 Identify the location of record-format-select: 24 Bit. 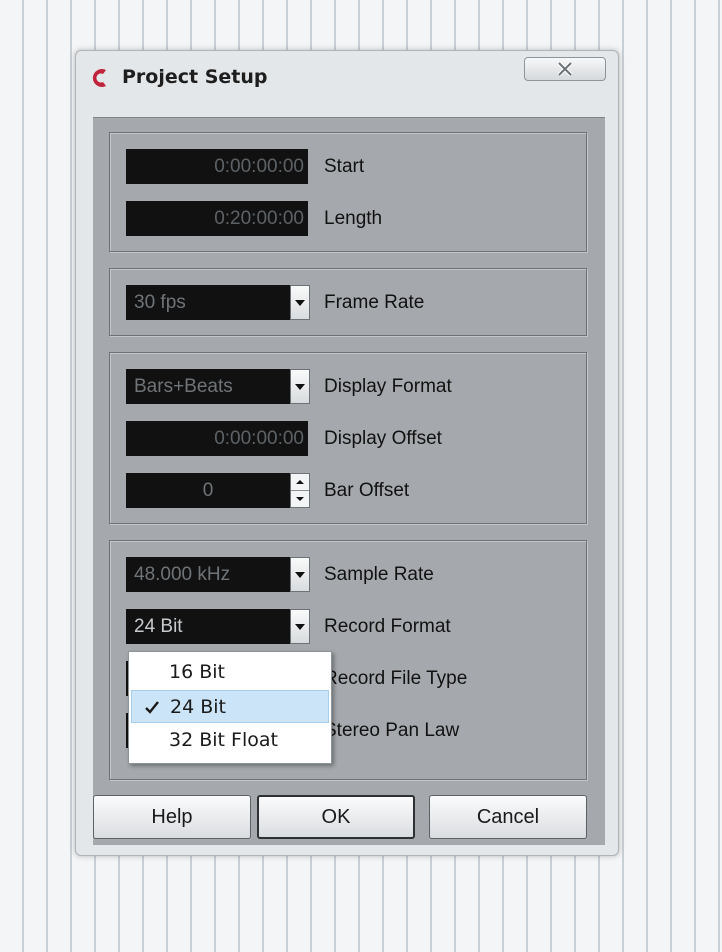
(208, 626).